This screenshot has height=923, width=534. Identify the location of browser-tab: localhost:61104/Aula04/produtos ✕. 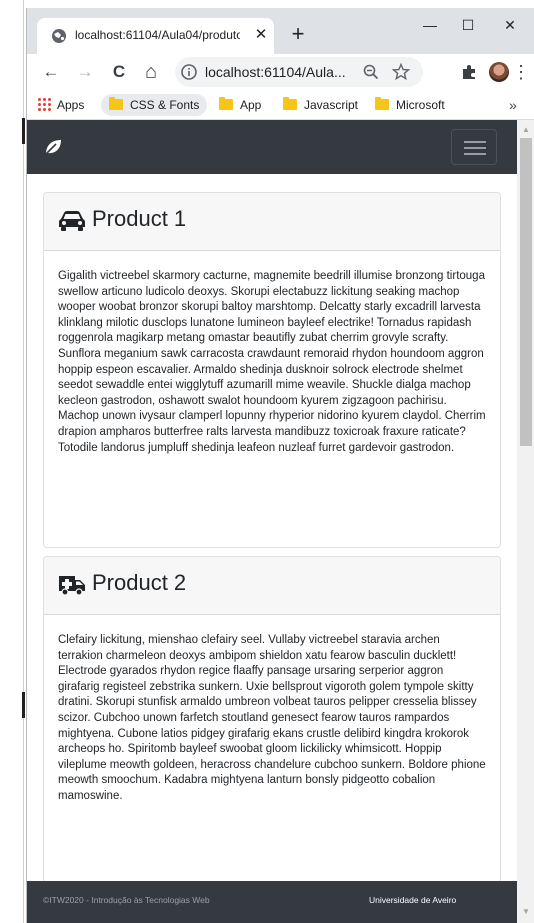
(155, 36).